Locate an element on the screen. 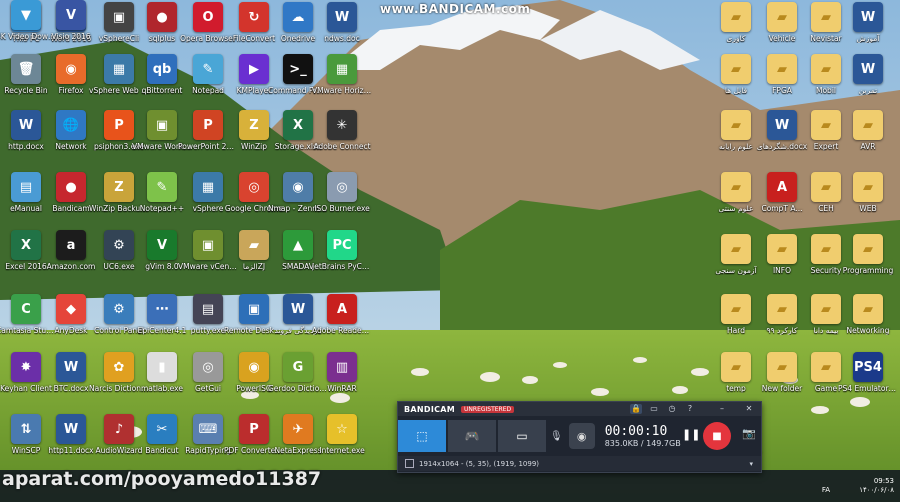 The width and height of the screenshot is (900, 502). app-icon: ◉ is located at coordinates (254, 367).